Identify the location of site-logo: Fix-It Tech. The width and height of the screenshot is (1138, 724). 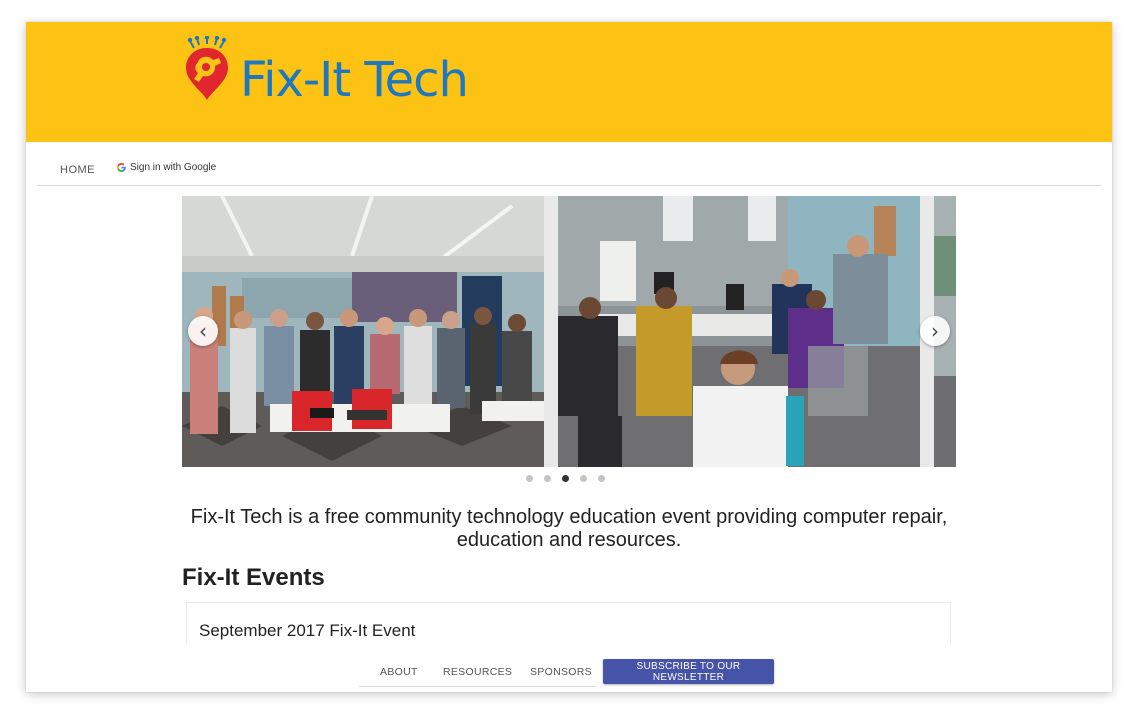
(337, 76).